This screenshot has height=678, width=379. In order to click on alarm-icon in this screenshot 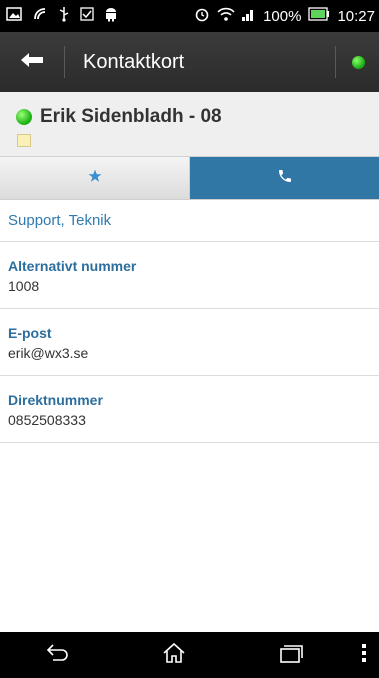, I will do `click(202, 16)`.